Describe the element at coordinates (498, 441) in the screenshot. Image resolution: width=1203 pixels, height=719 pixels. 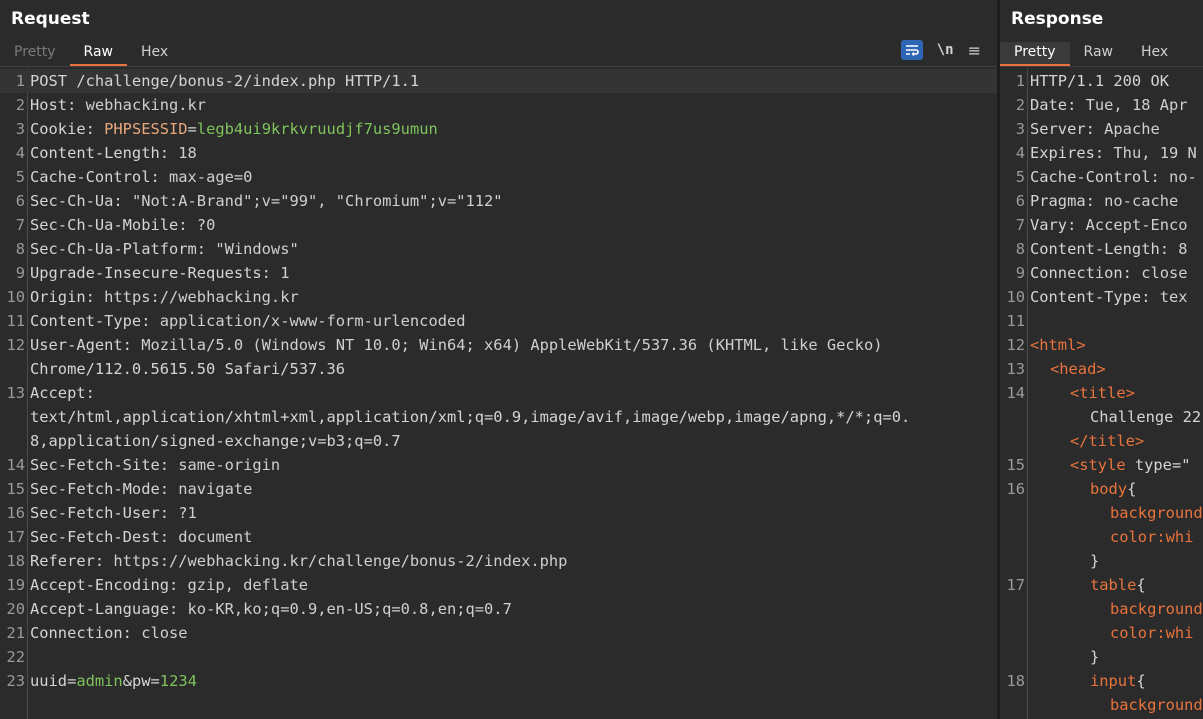
I see `code-line: 8,application/signed-exchange;v=b3;q=0.7` at that location.